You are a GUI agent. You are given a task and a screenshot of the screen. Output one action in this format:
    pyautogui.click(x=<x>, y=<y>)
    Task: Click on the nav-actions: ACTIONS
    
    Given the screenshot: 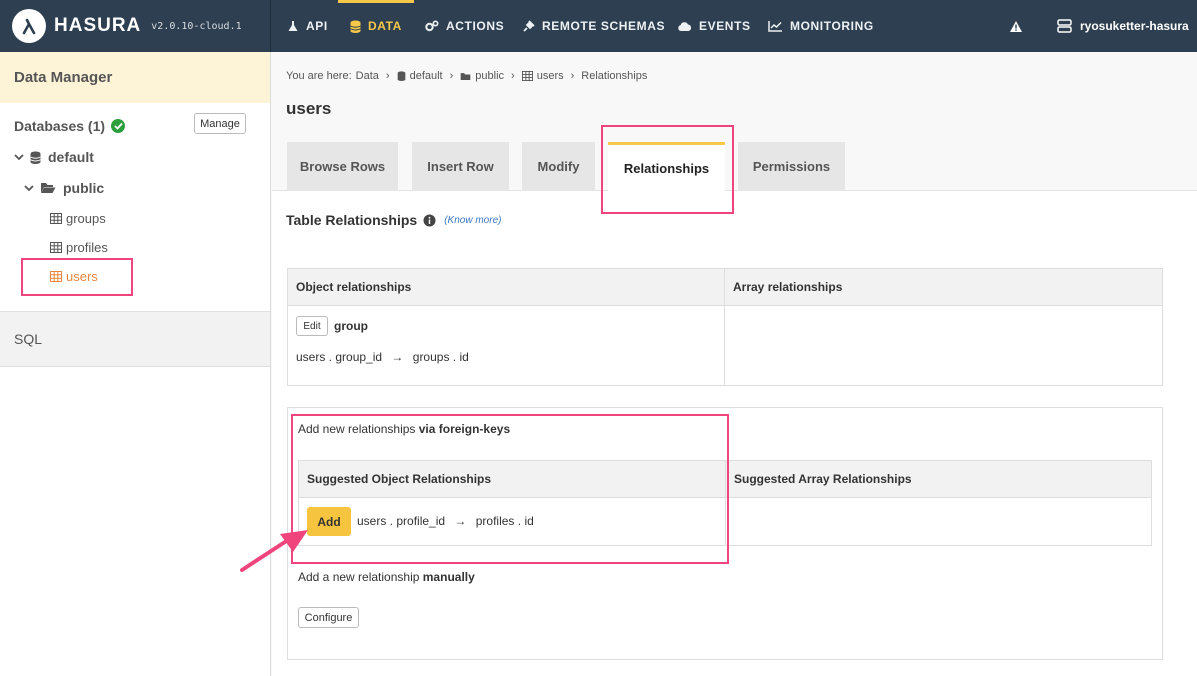 What is the action you would take?
    pyautogui.click(x=464, y=26)
    